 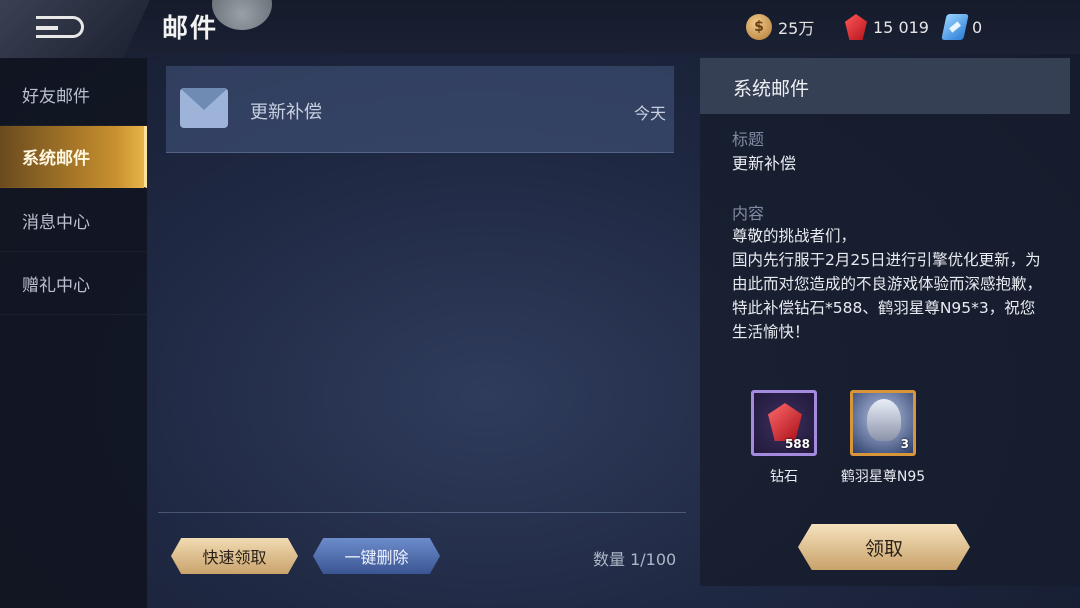 I want to click on mail-title: 更新补偿, so click(x=286, y=112).